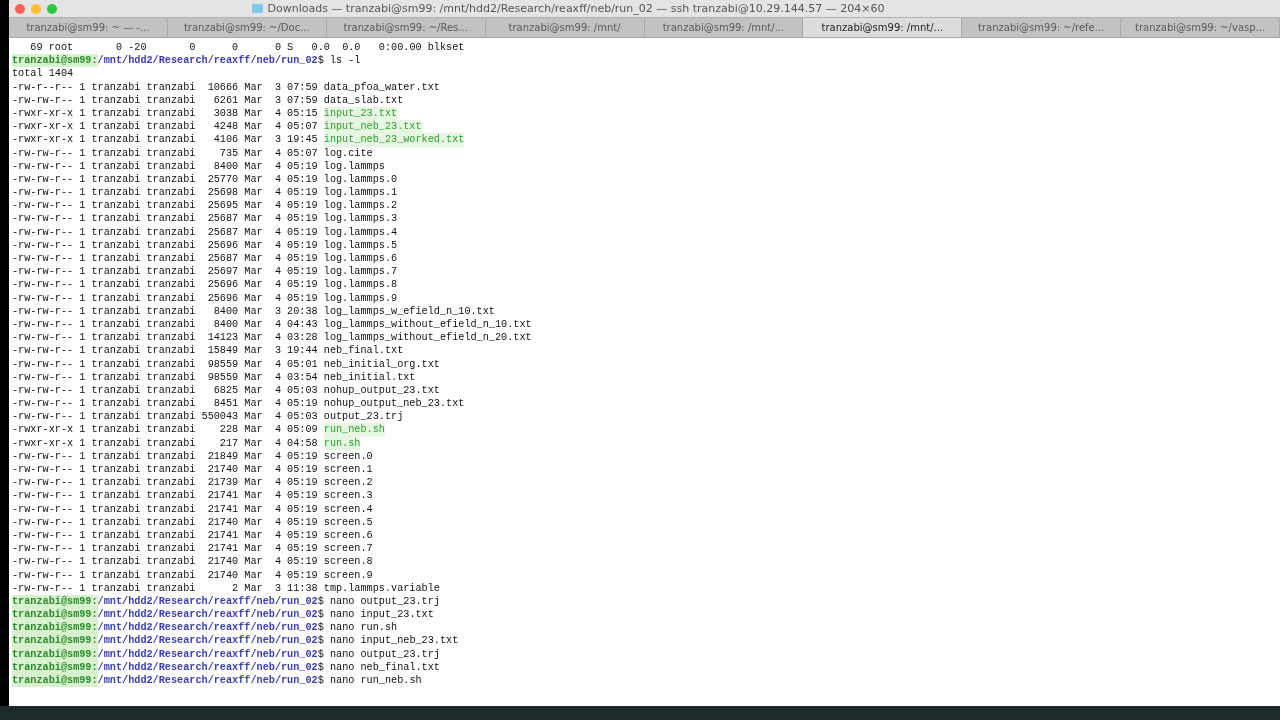 Image resolution: width=1280 pixels, height=720 pixels. Describe the element at coordinates (372, 127) in the screenshot. I see `file-name: input_neb_23.txt` at that location.